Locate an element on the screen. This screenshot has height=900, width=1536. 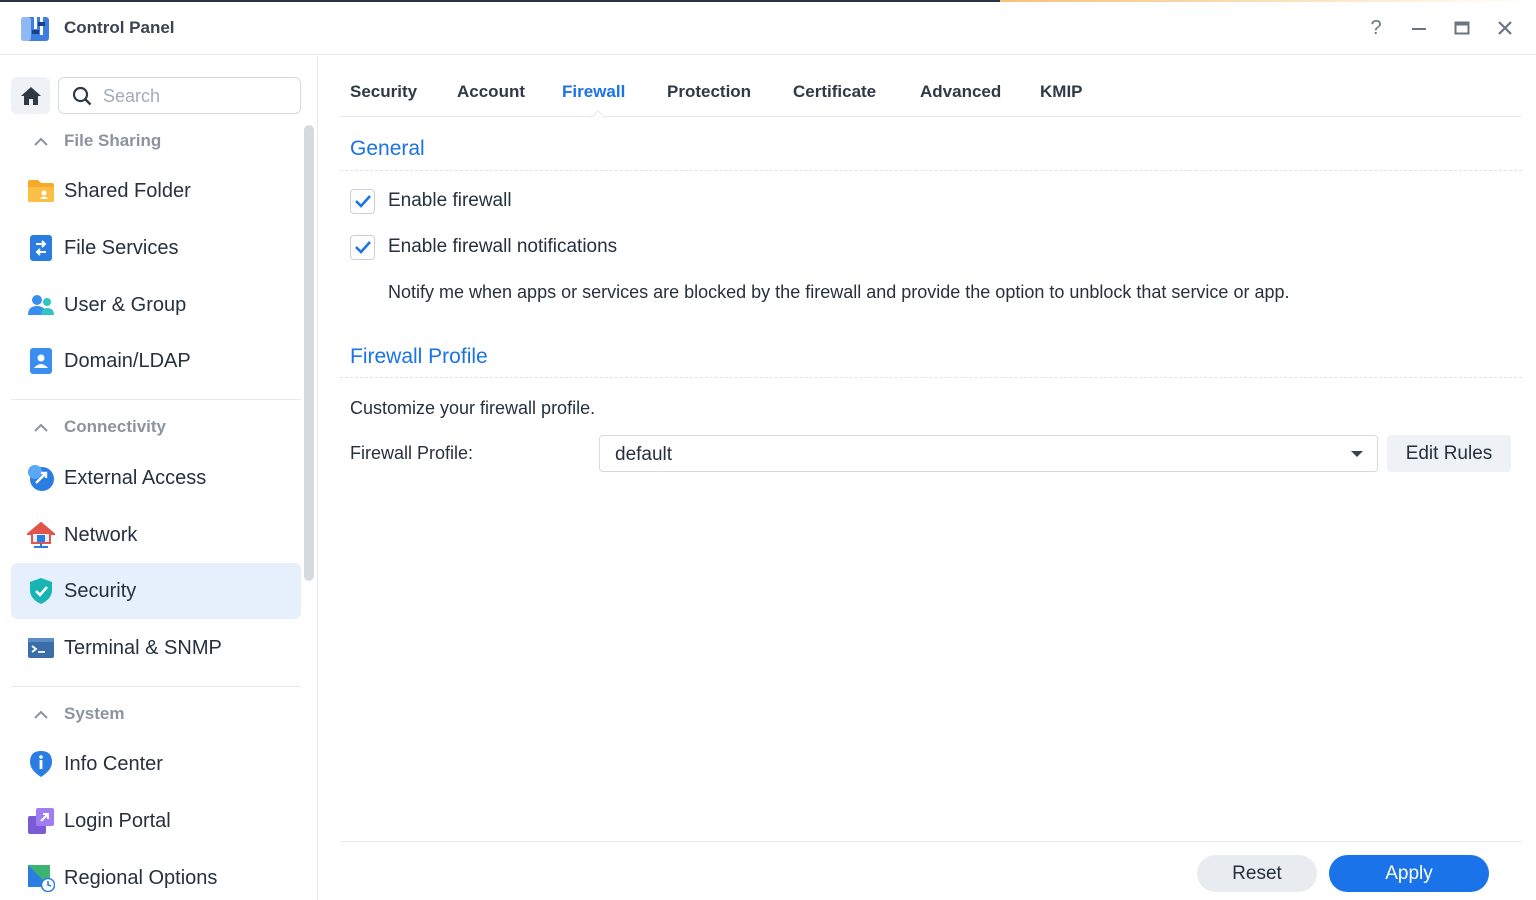
enable-notifications-label: Enable firewall notifications is located at coordinates (503, 246).